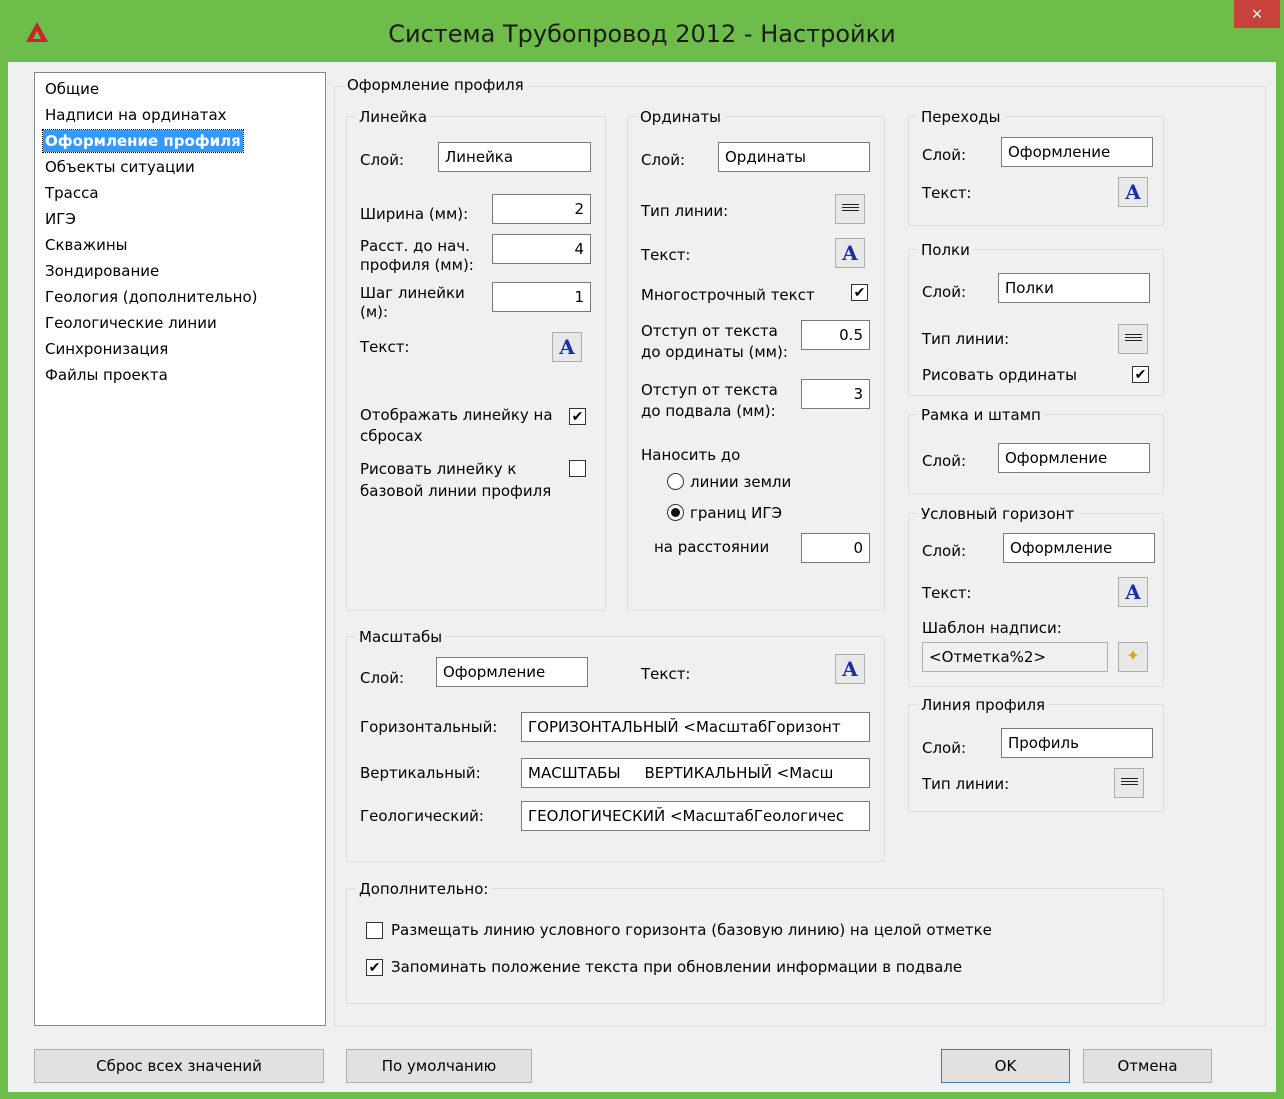  What do you see at coordinates (439, 1066) in the screenshot?
I see `defaults-button: По умолчанию` at bounding box center [439, 1066].